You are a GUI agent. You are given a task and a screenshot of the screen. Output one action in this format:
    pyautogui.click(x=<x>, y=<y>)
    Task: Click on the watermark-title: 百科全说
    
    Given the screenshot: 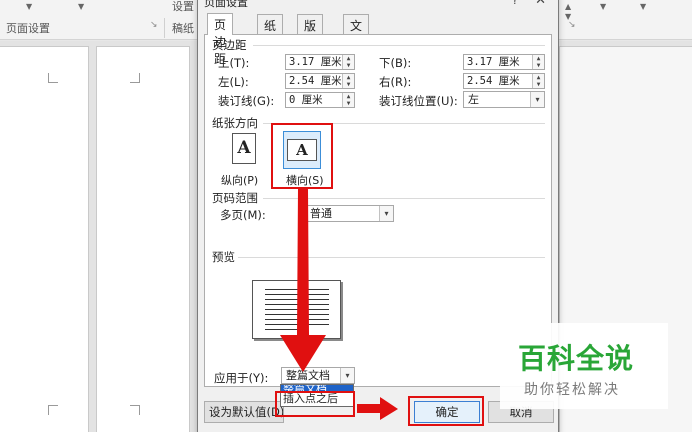 What is the action you would take?
    pyautogui.click(x=576, y=358)
    